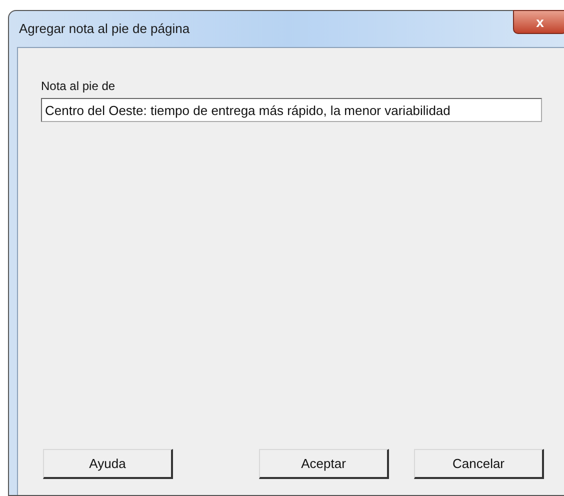  Describe the element at coordinates (78, 86) in the screenshot. I see `field-label: Nota al pie de` at that location.